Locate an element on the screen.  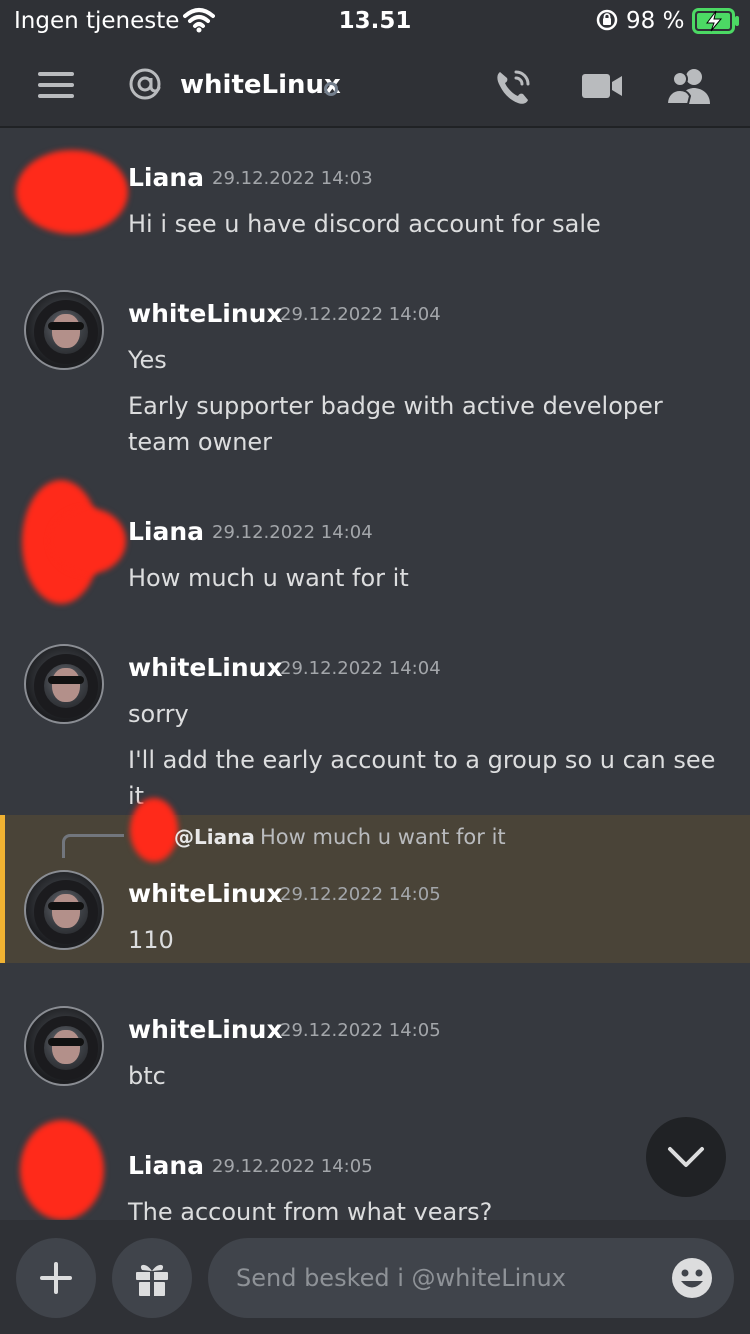
message-composer is located at coordinates (375, 1277).